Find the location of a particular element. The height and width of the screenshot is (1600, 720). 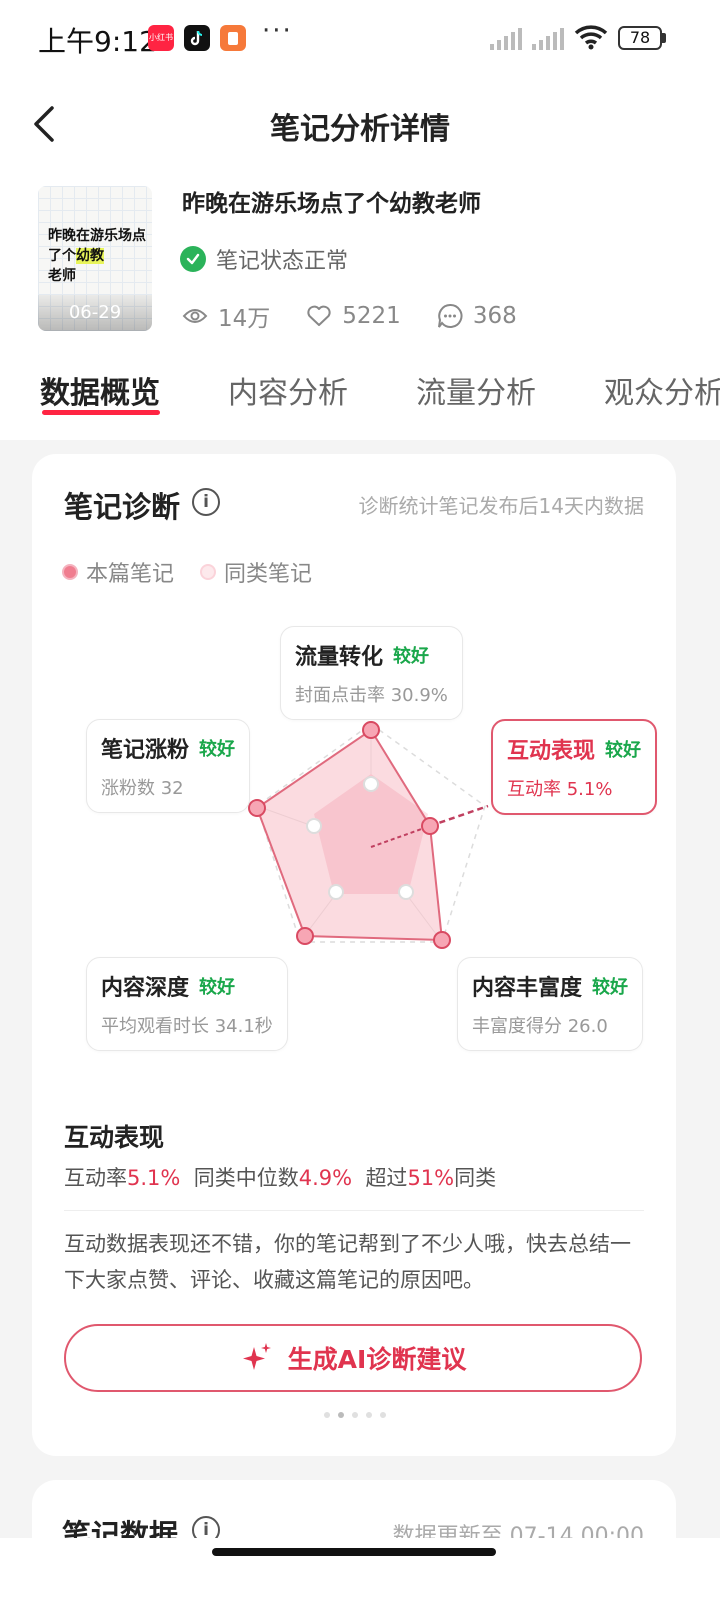

orange-app-icon is located at coordinates (233, 38).